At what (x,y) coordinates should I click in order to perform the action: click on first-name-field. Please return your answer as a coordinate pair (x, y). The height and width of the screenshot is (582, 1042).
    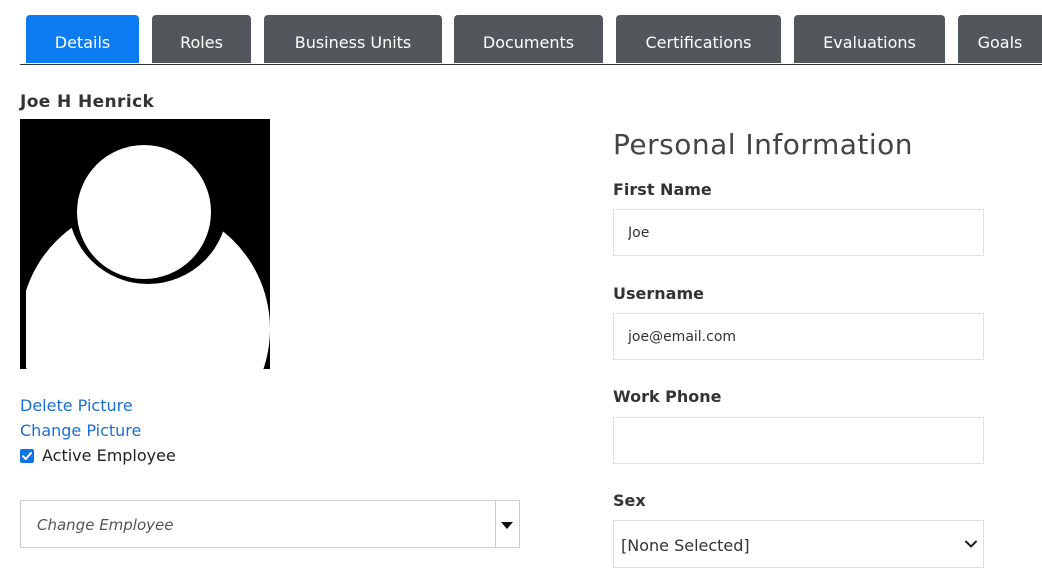
    Looking at the image, I should click on (798, 232).